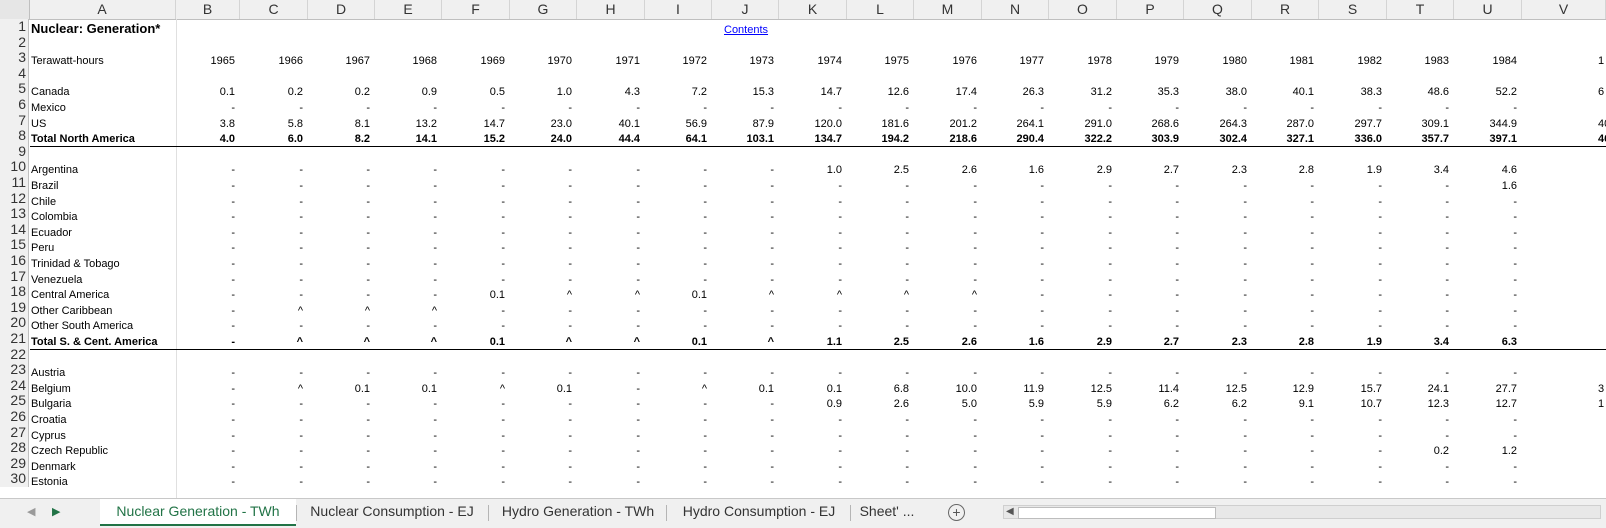 This screenshot has height=528, width=1606. Describe the element at coordinates (677, 124) in the screenshot. I see `data-cell: 56.9` at that location.